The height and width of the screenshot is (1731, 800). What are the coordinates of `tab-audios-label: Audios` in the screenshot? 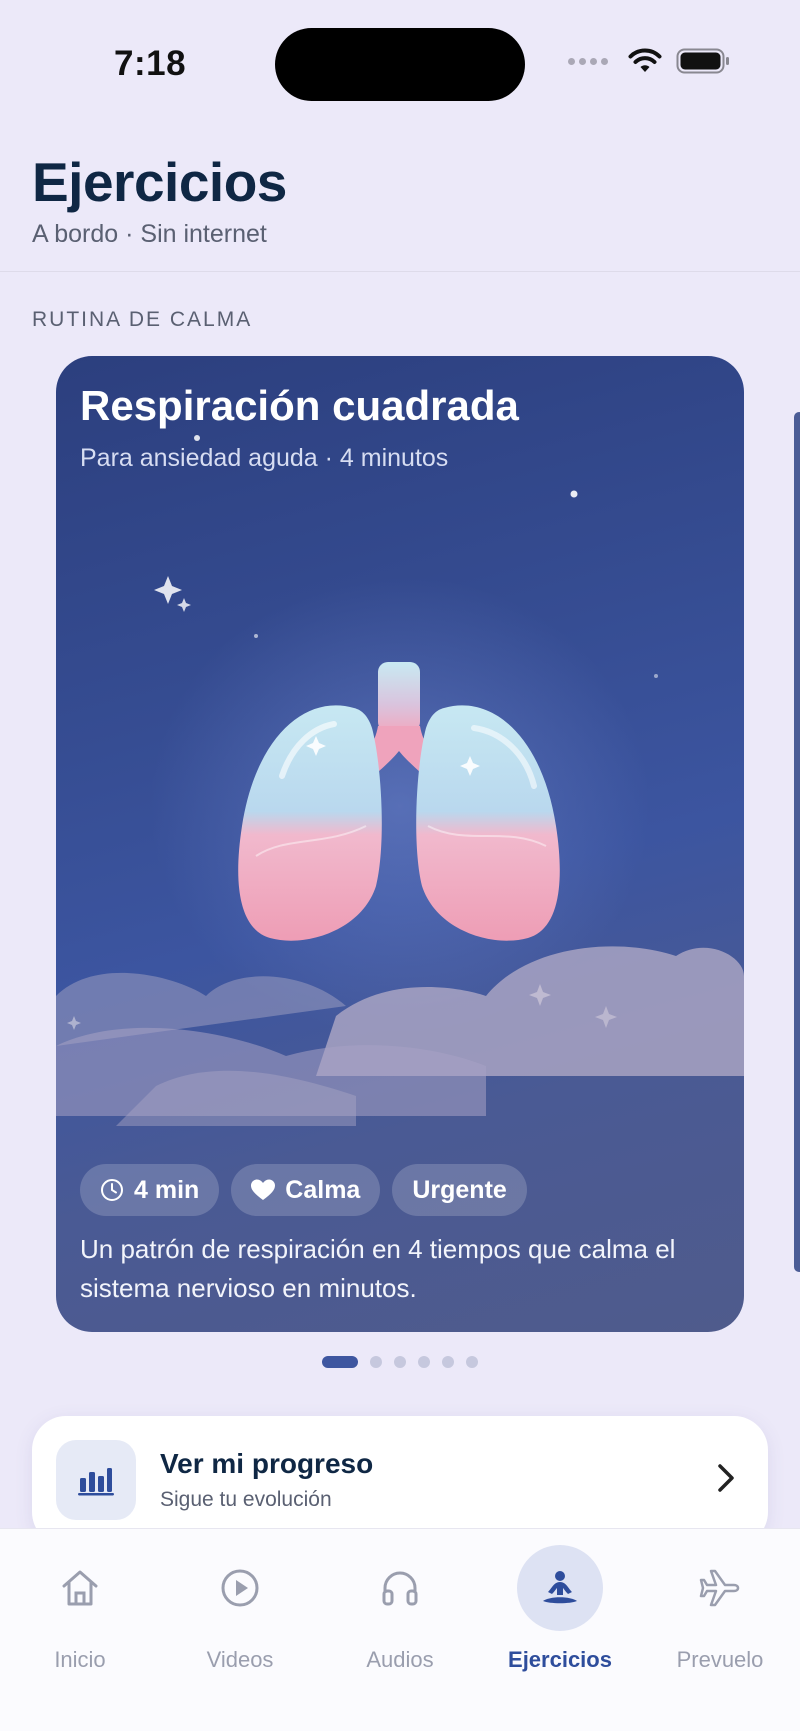 It's located at (400, 1659).